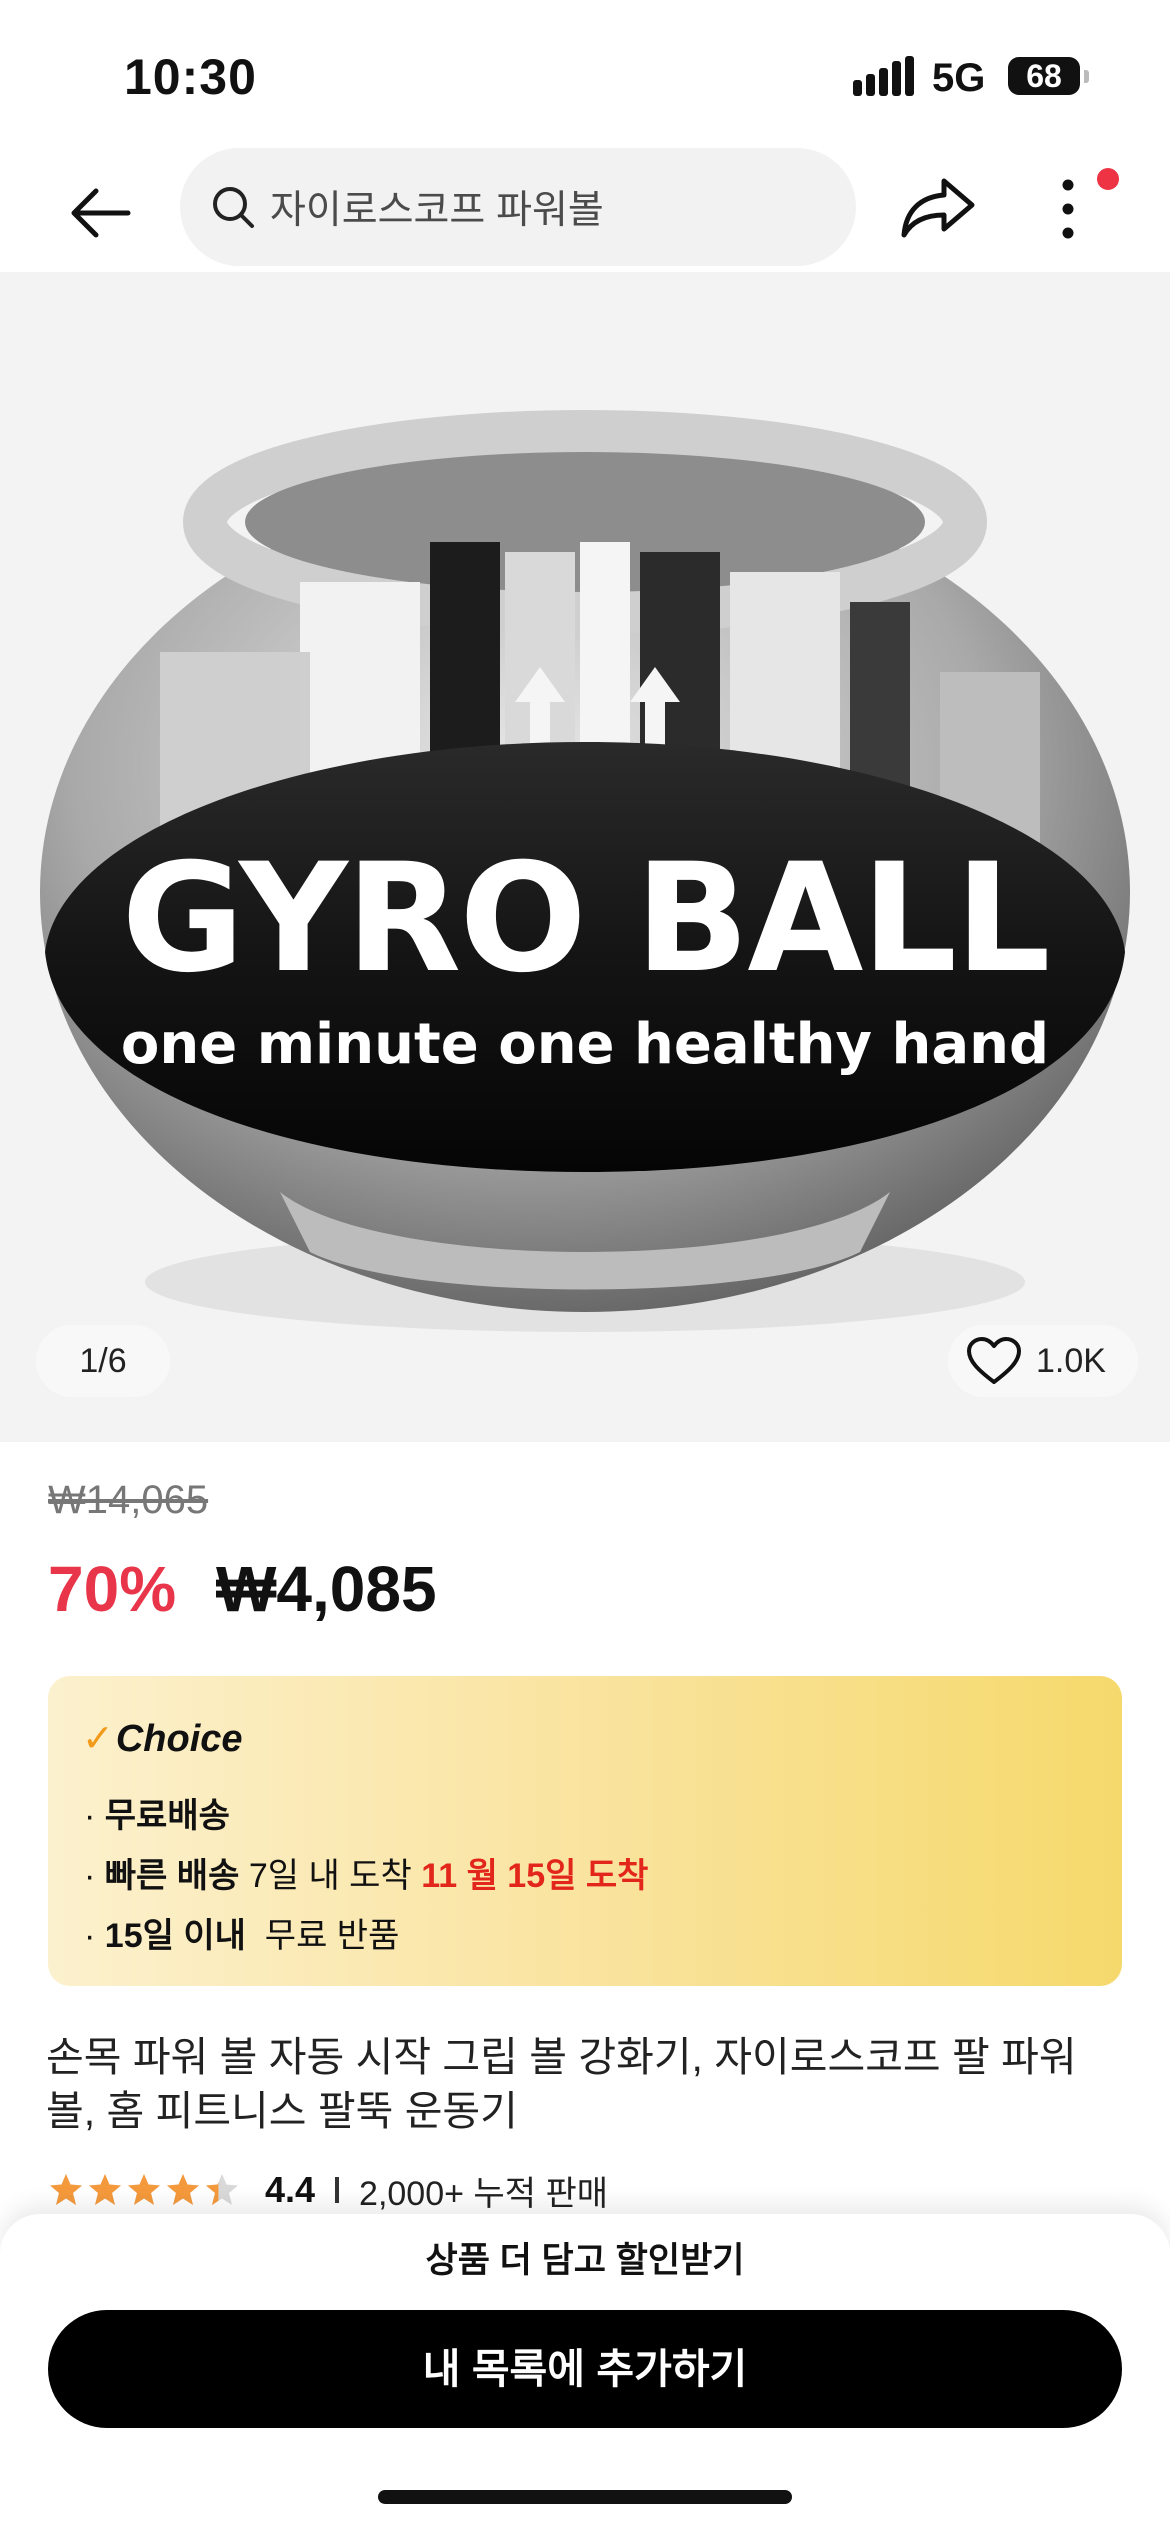  I want to click on home-indicator, so click(585, 2497).